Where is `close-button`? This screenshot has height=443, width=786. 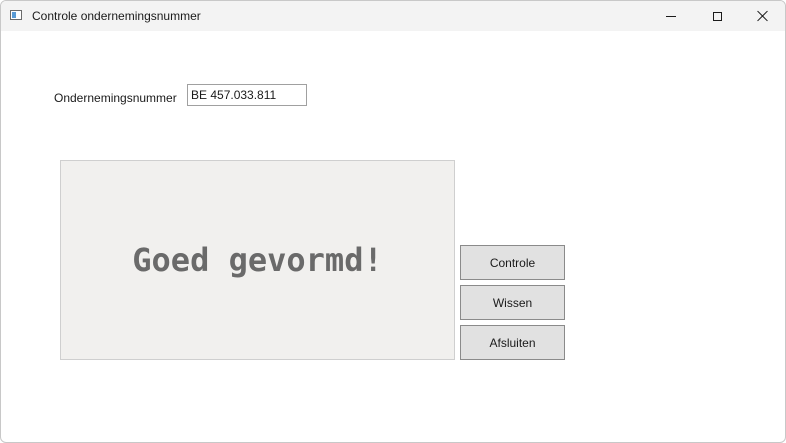 close-button is located at coordinates (762, 16).